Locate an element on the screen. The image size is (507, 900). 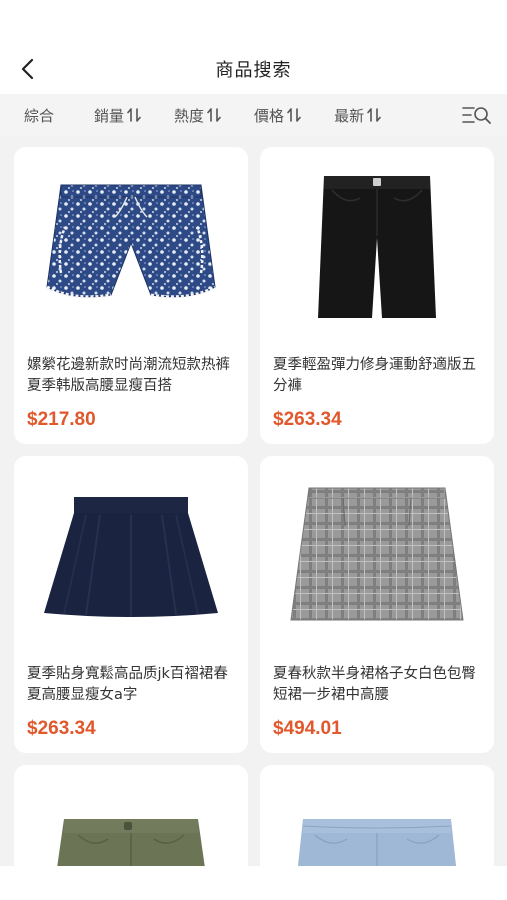
bottom-safe-area is located at coordinates (253, 883).